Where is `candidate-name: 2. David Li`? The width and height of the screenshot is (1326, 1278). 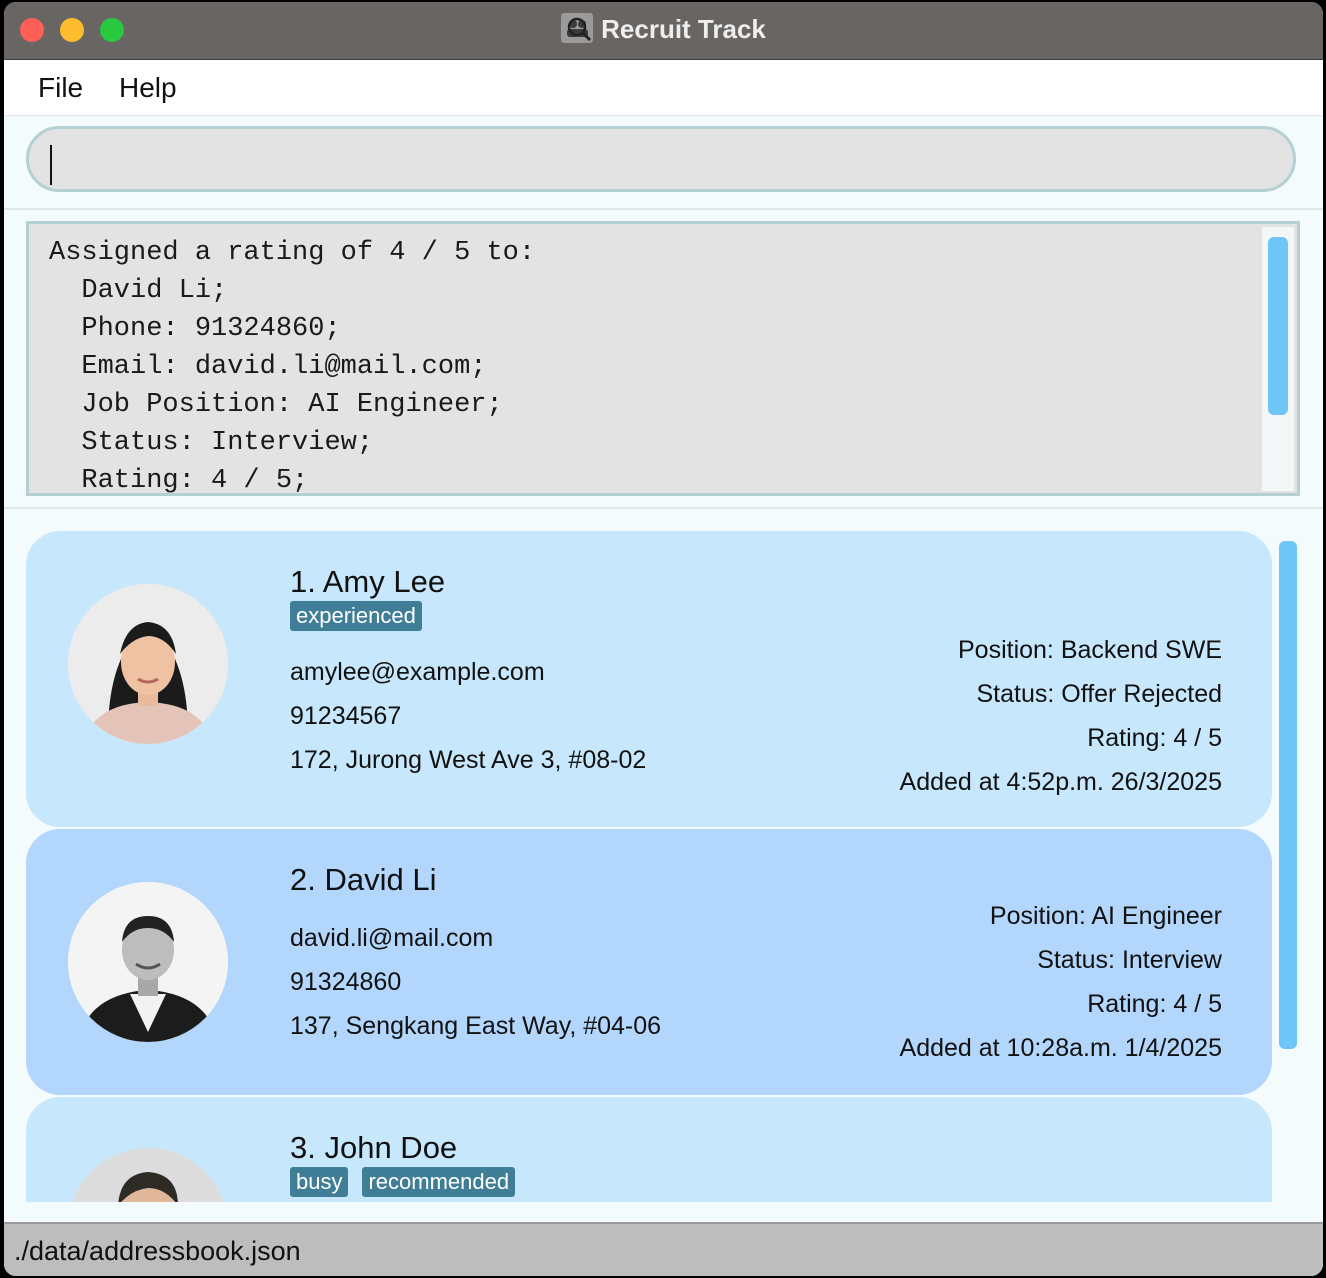
candidate-name: 2. David Li is located at coordinates (363, 879).